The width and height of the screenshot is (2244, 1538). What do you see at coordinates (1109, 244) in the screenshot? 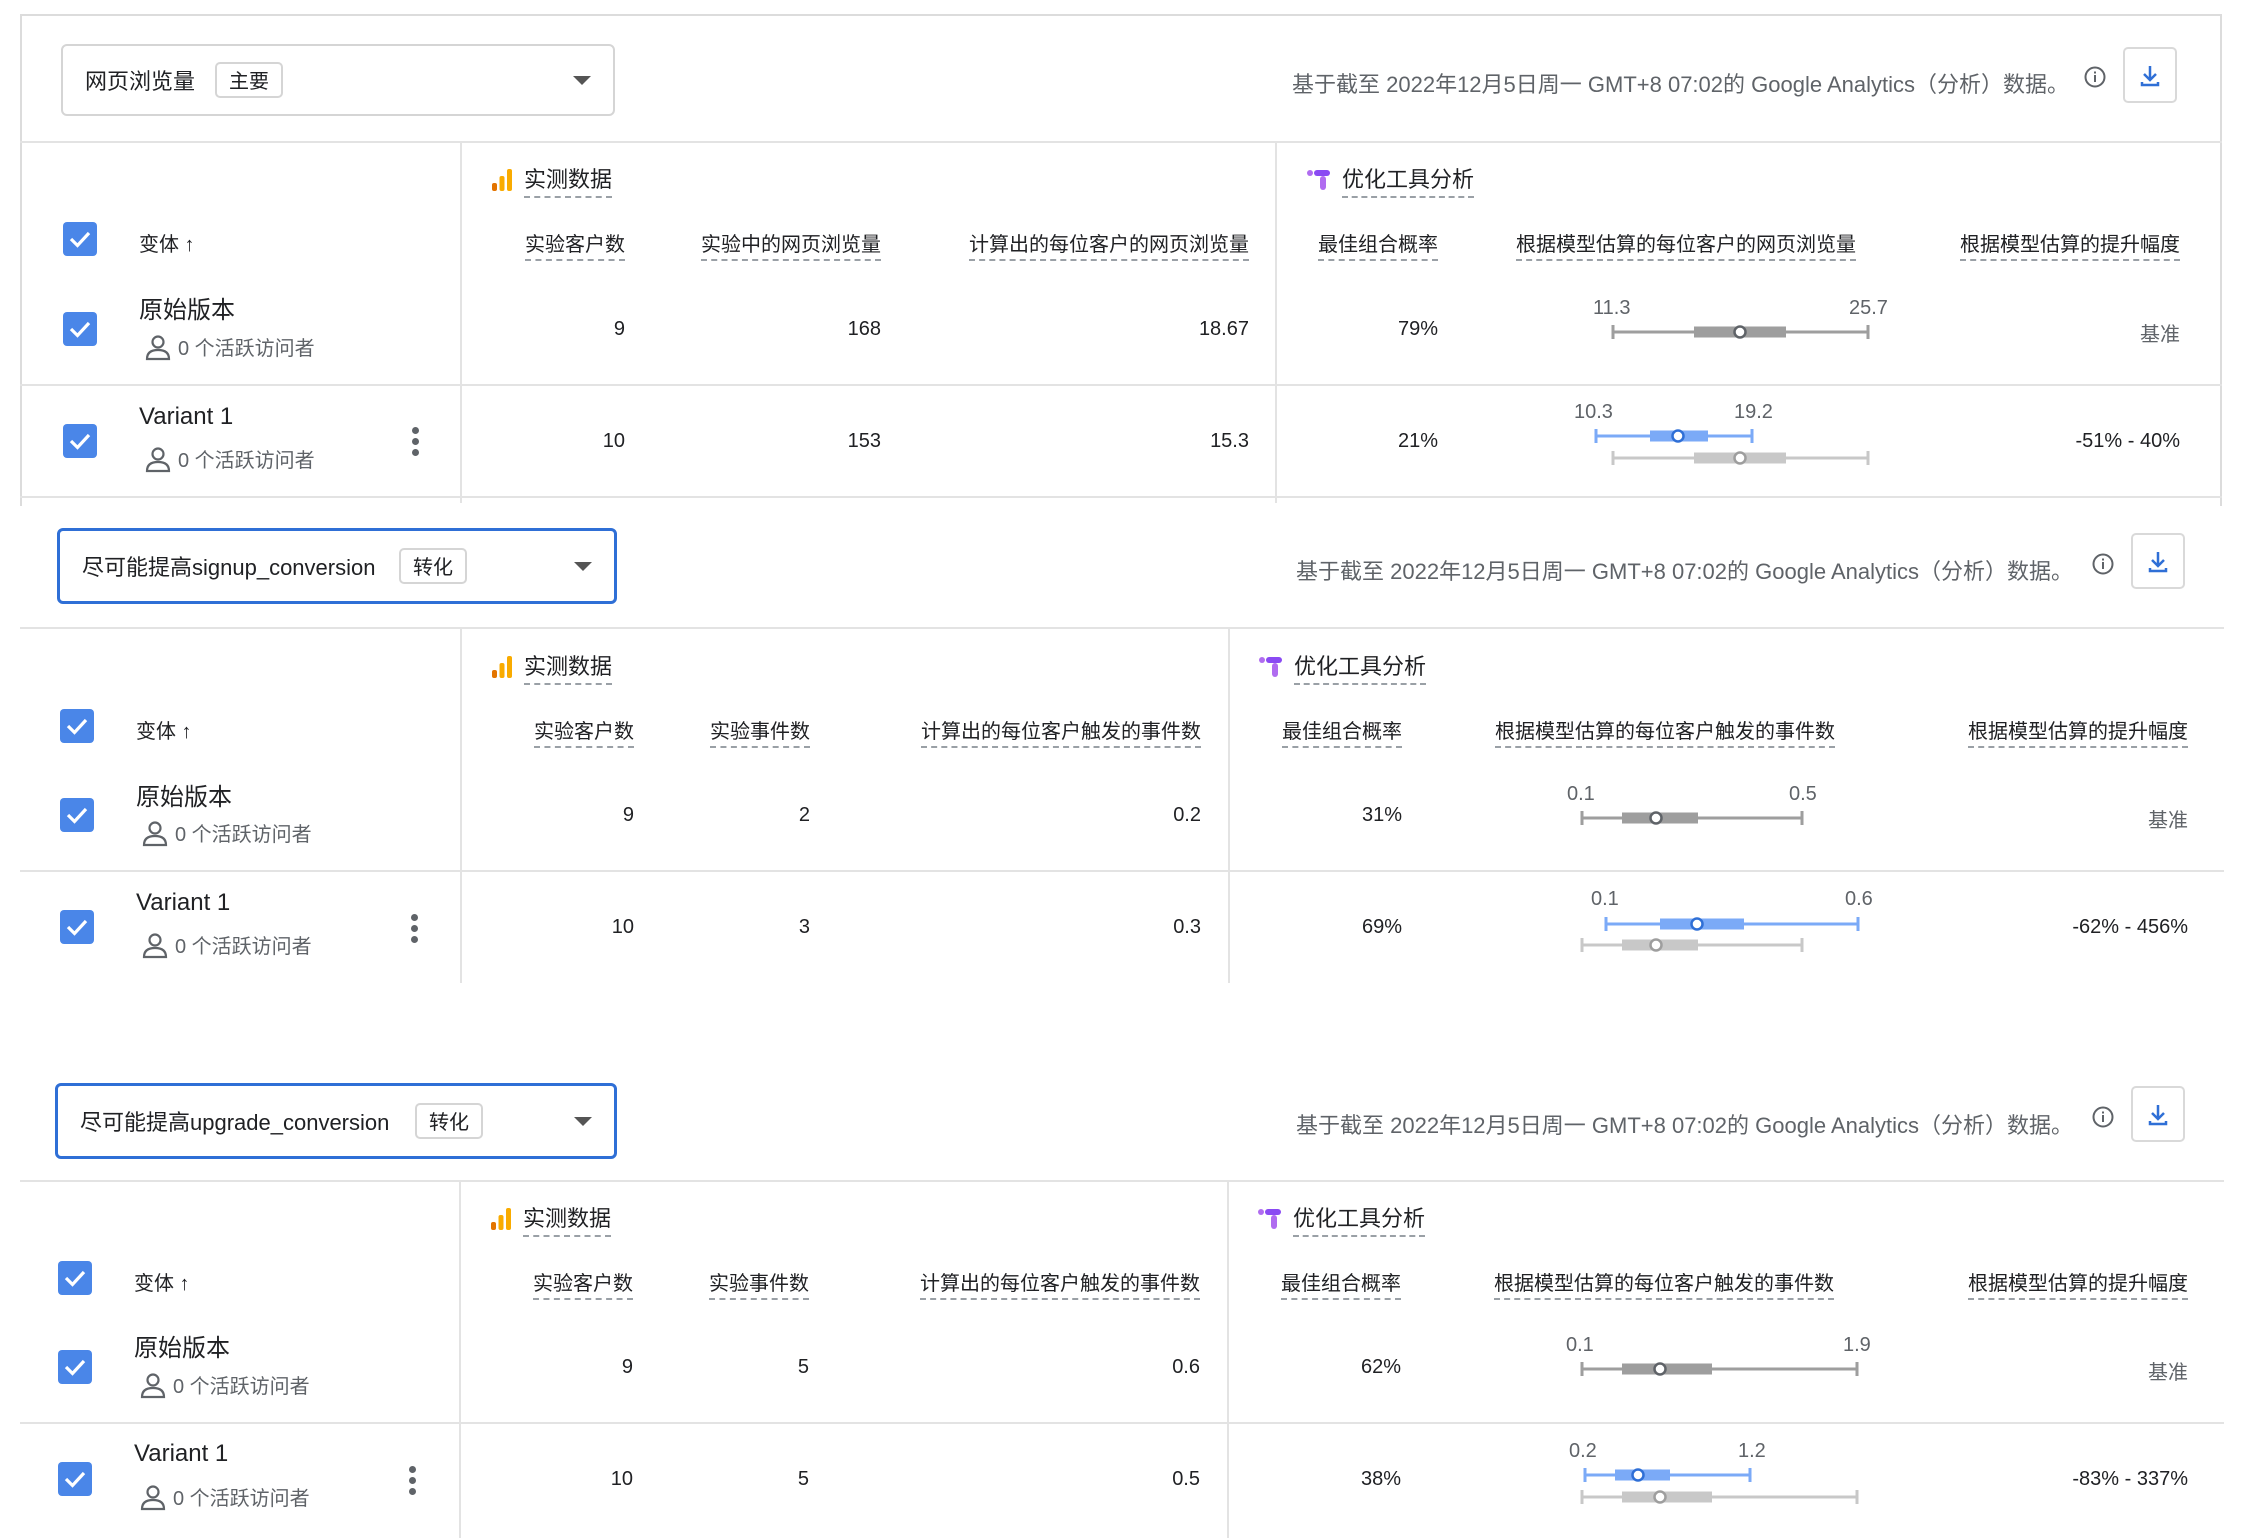
I see `col-header-rate: 计算出的每位客户的网页浏览量` at bounding box center [1109, 244].